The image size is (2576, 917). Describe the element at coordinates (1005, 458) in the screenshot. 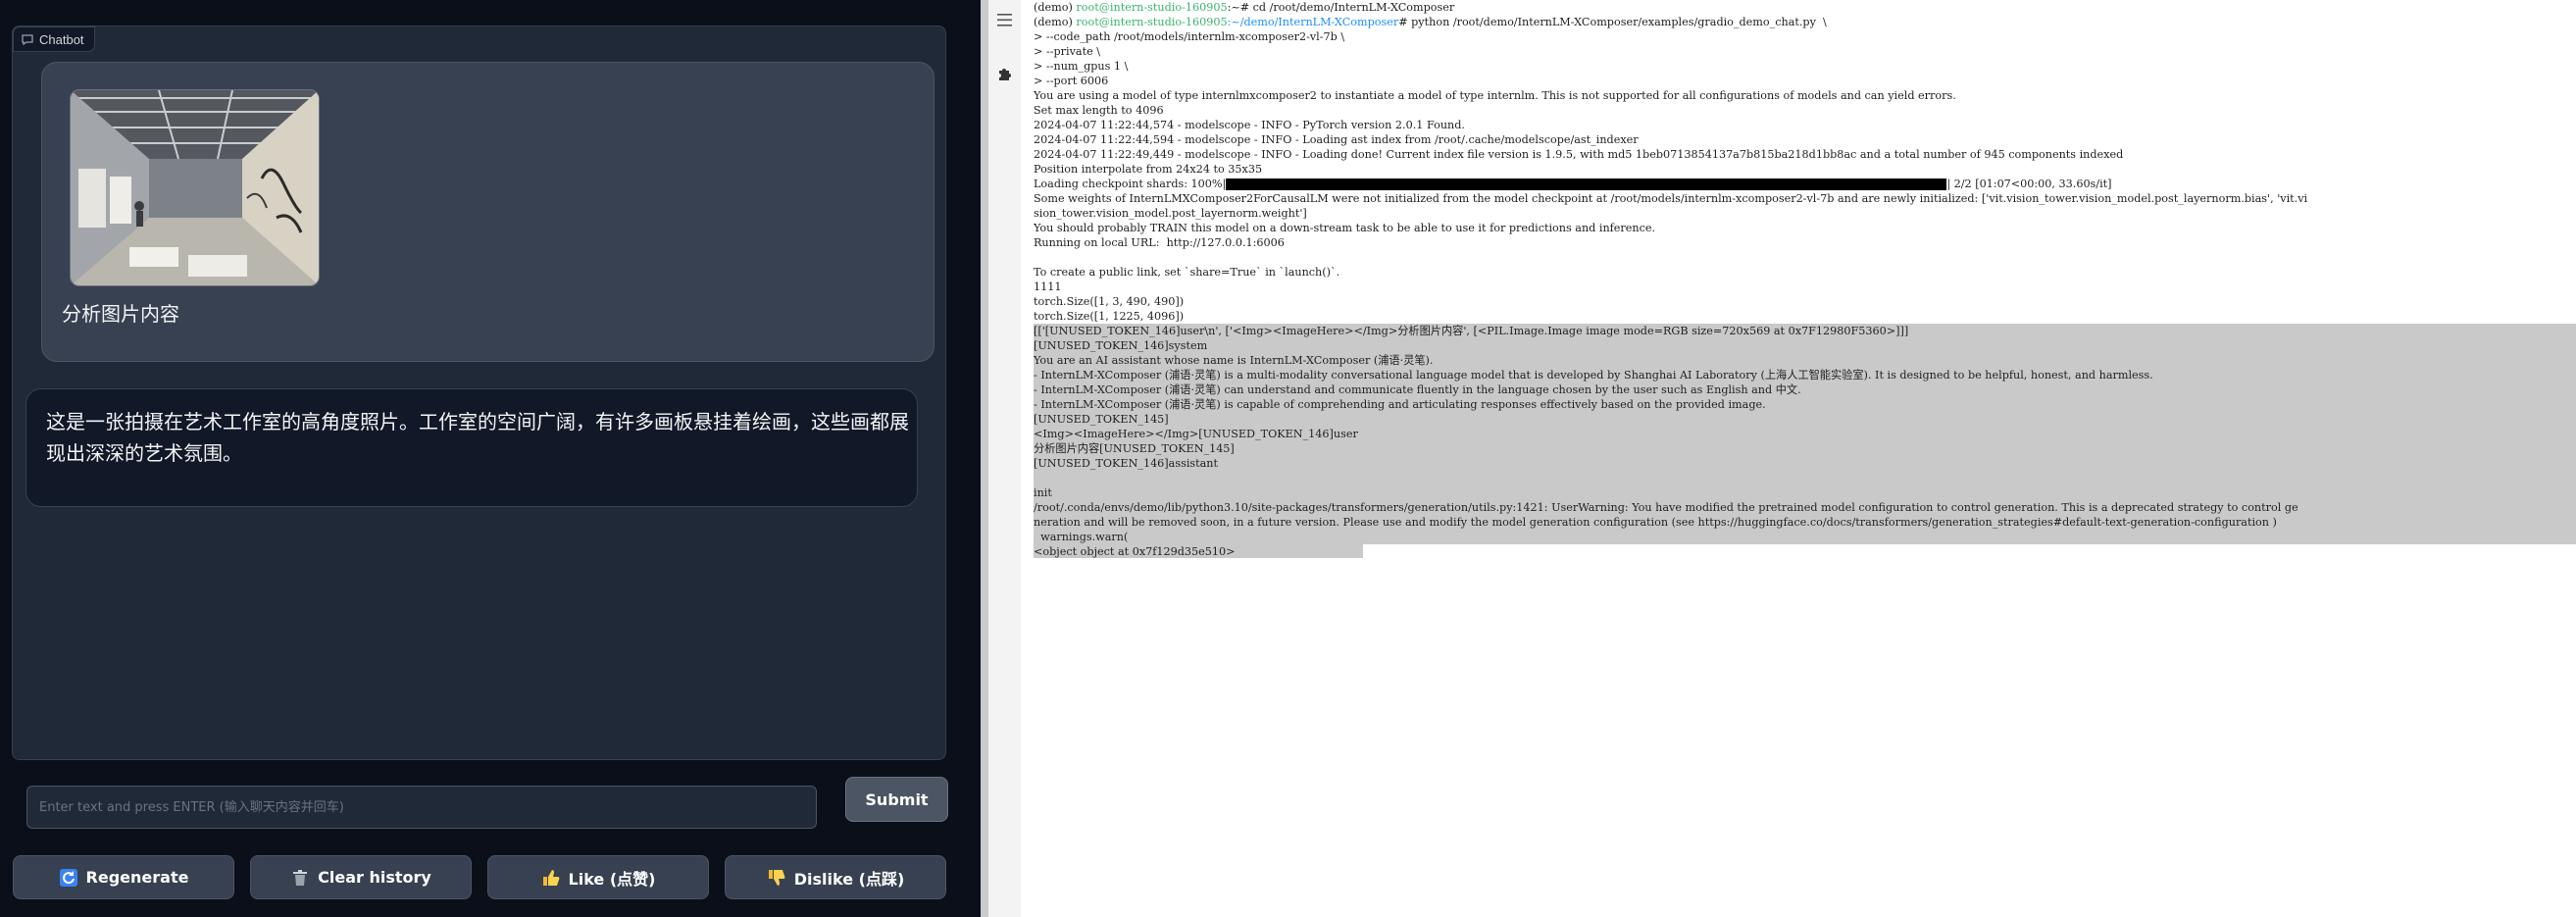

I see `sidebar-strip` at that location.